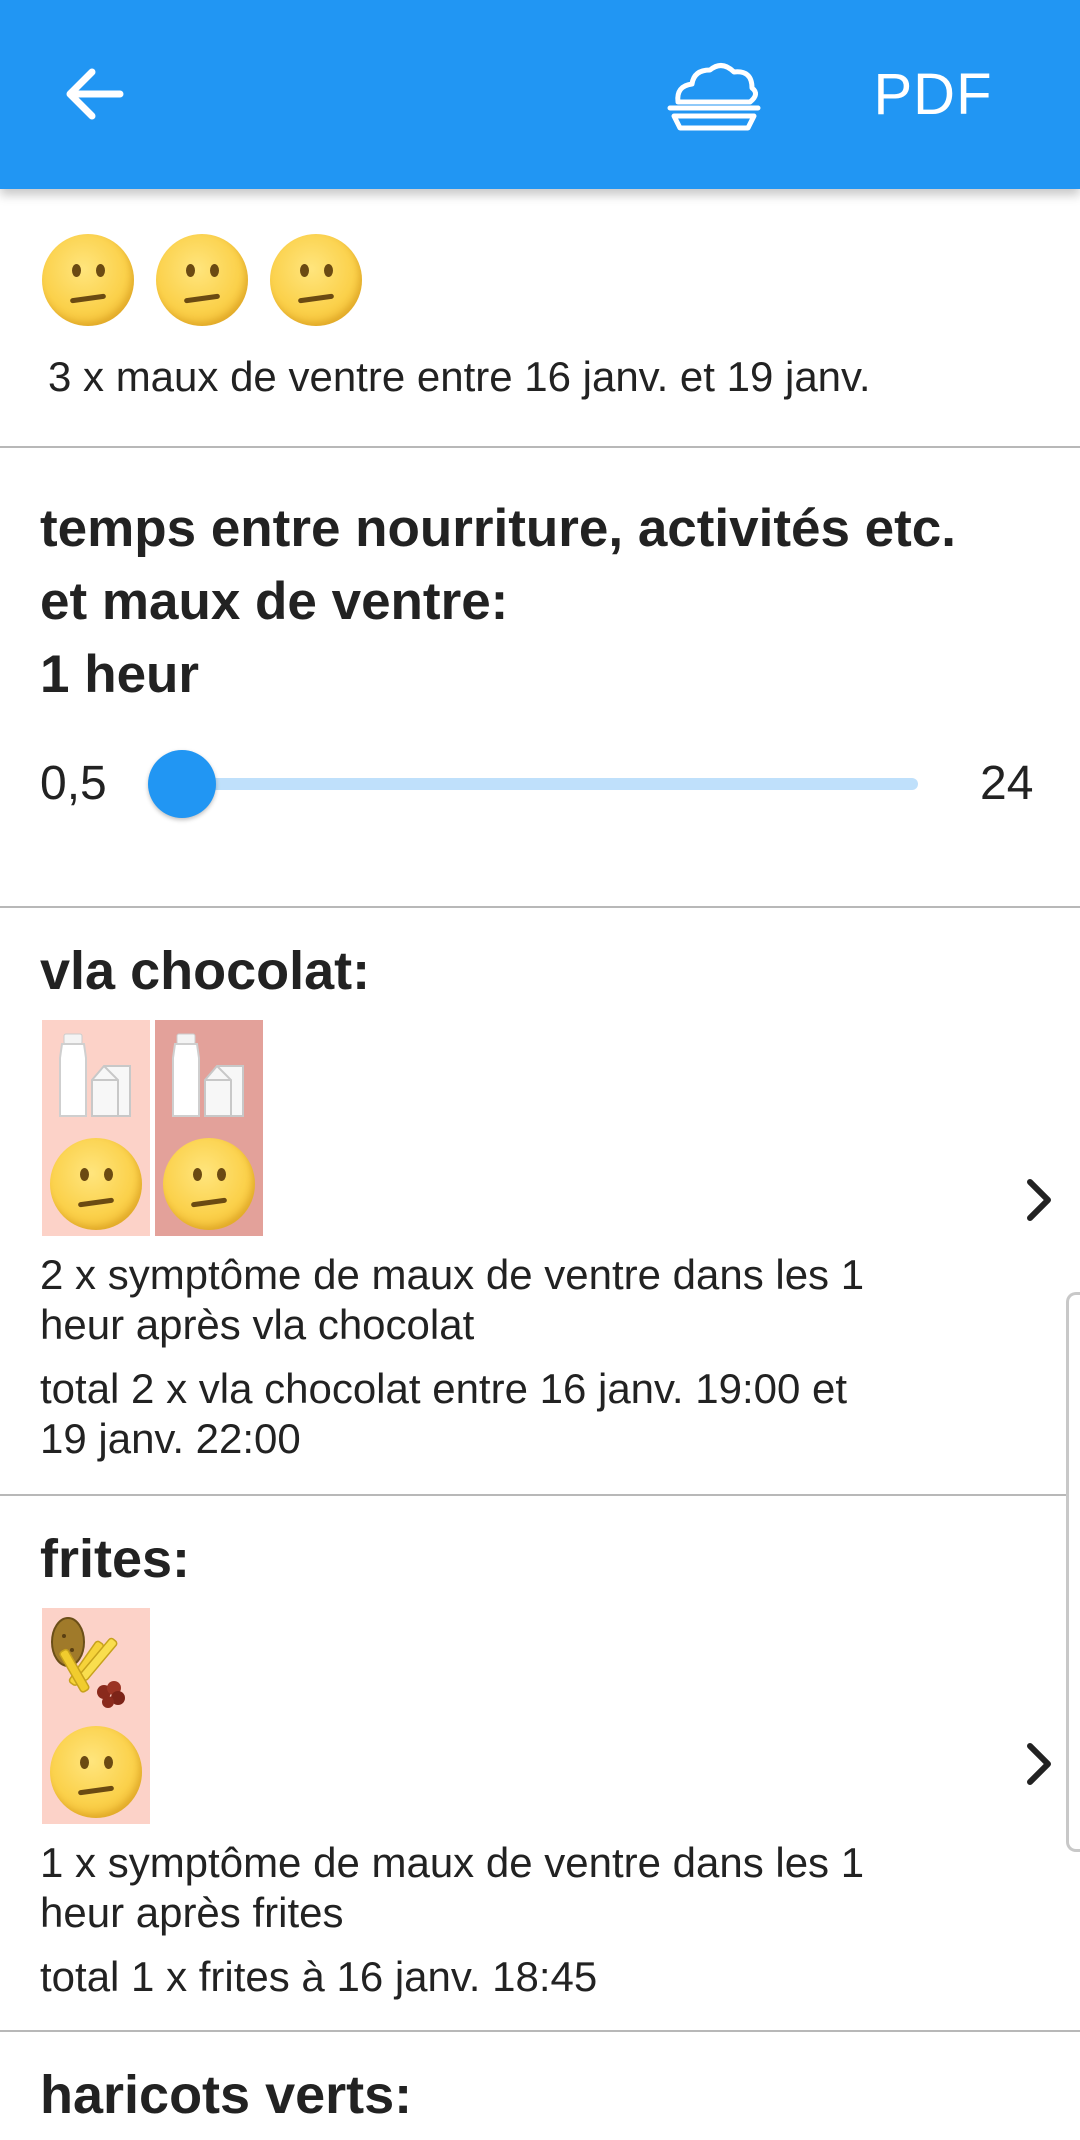 The height and width of the screenshot is (2140, 1080). What do you see at coordinates (205, 971) in the screenshot?
I see `food-title: vla chocolat:` at bounding box center [205, 971].